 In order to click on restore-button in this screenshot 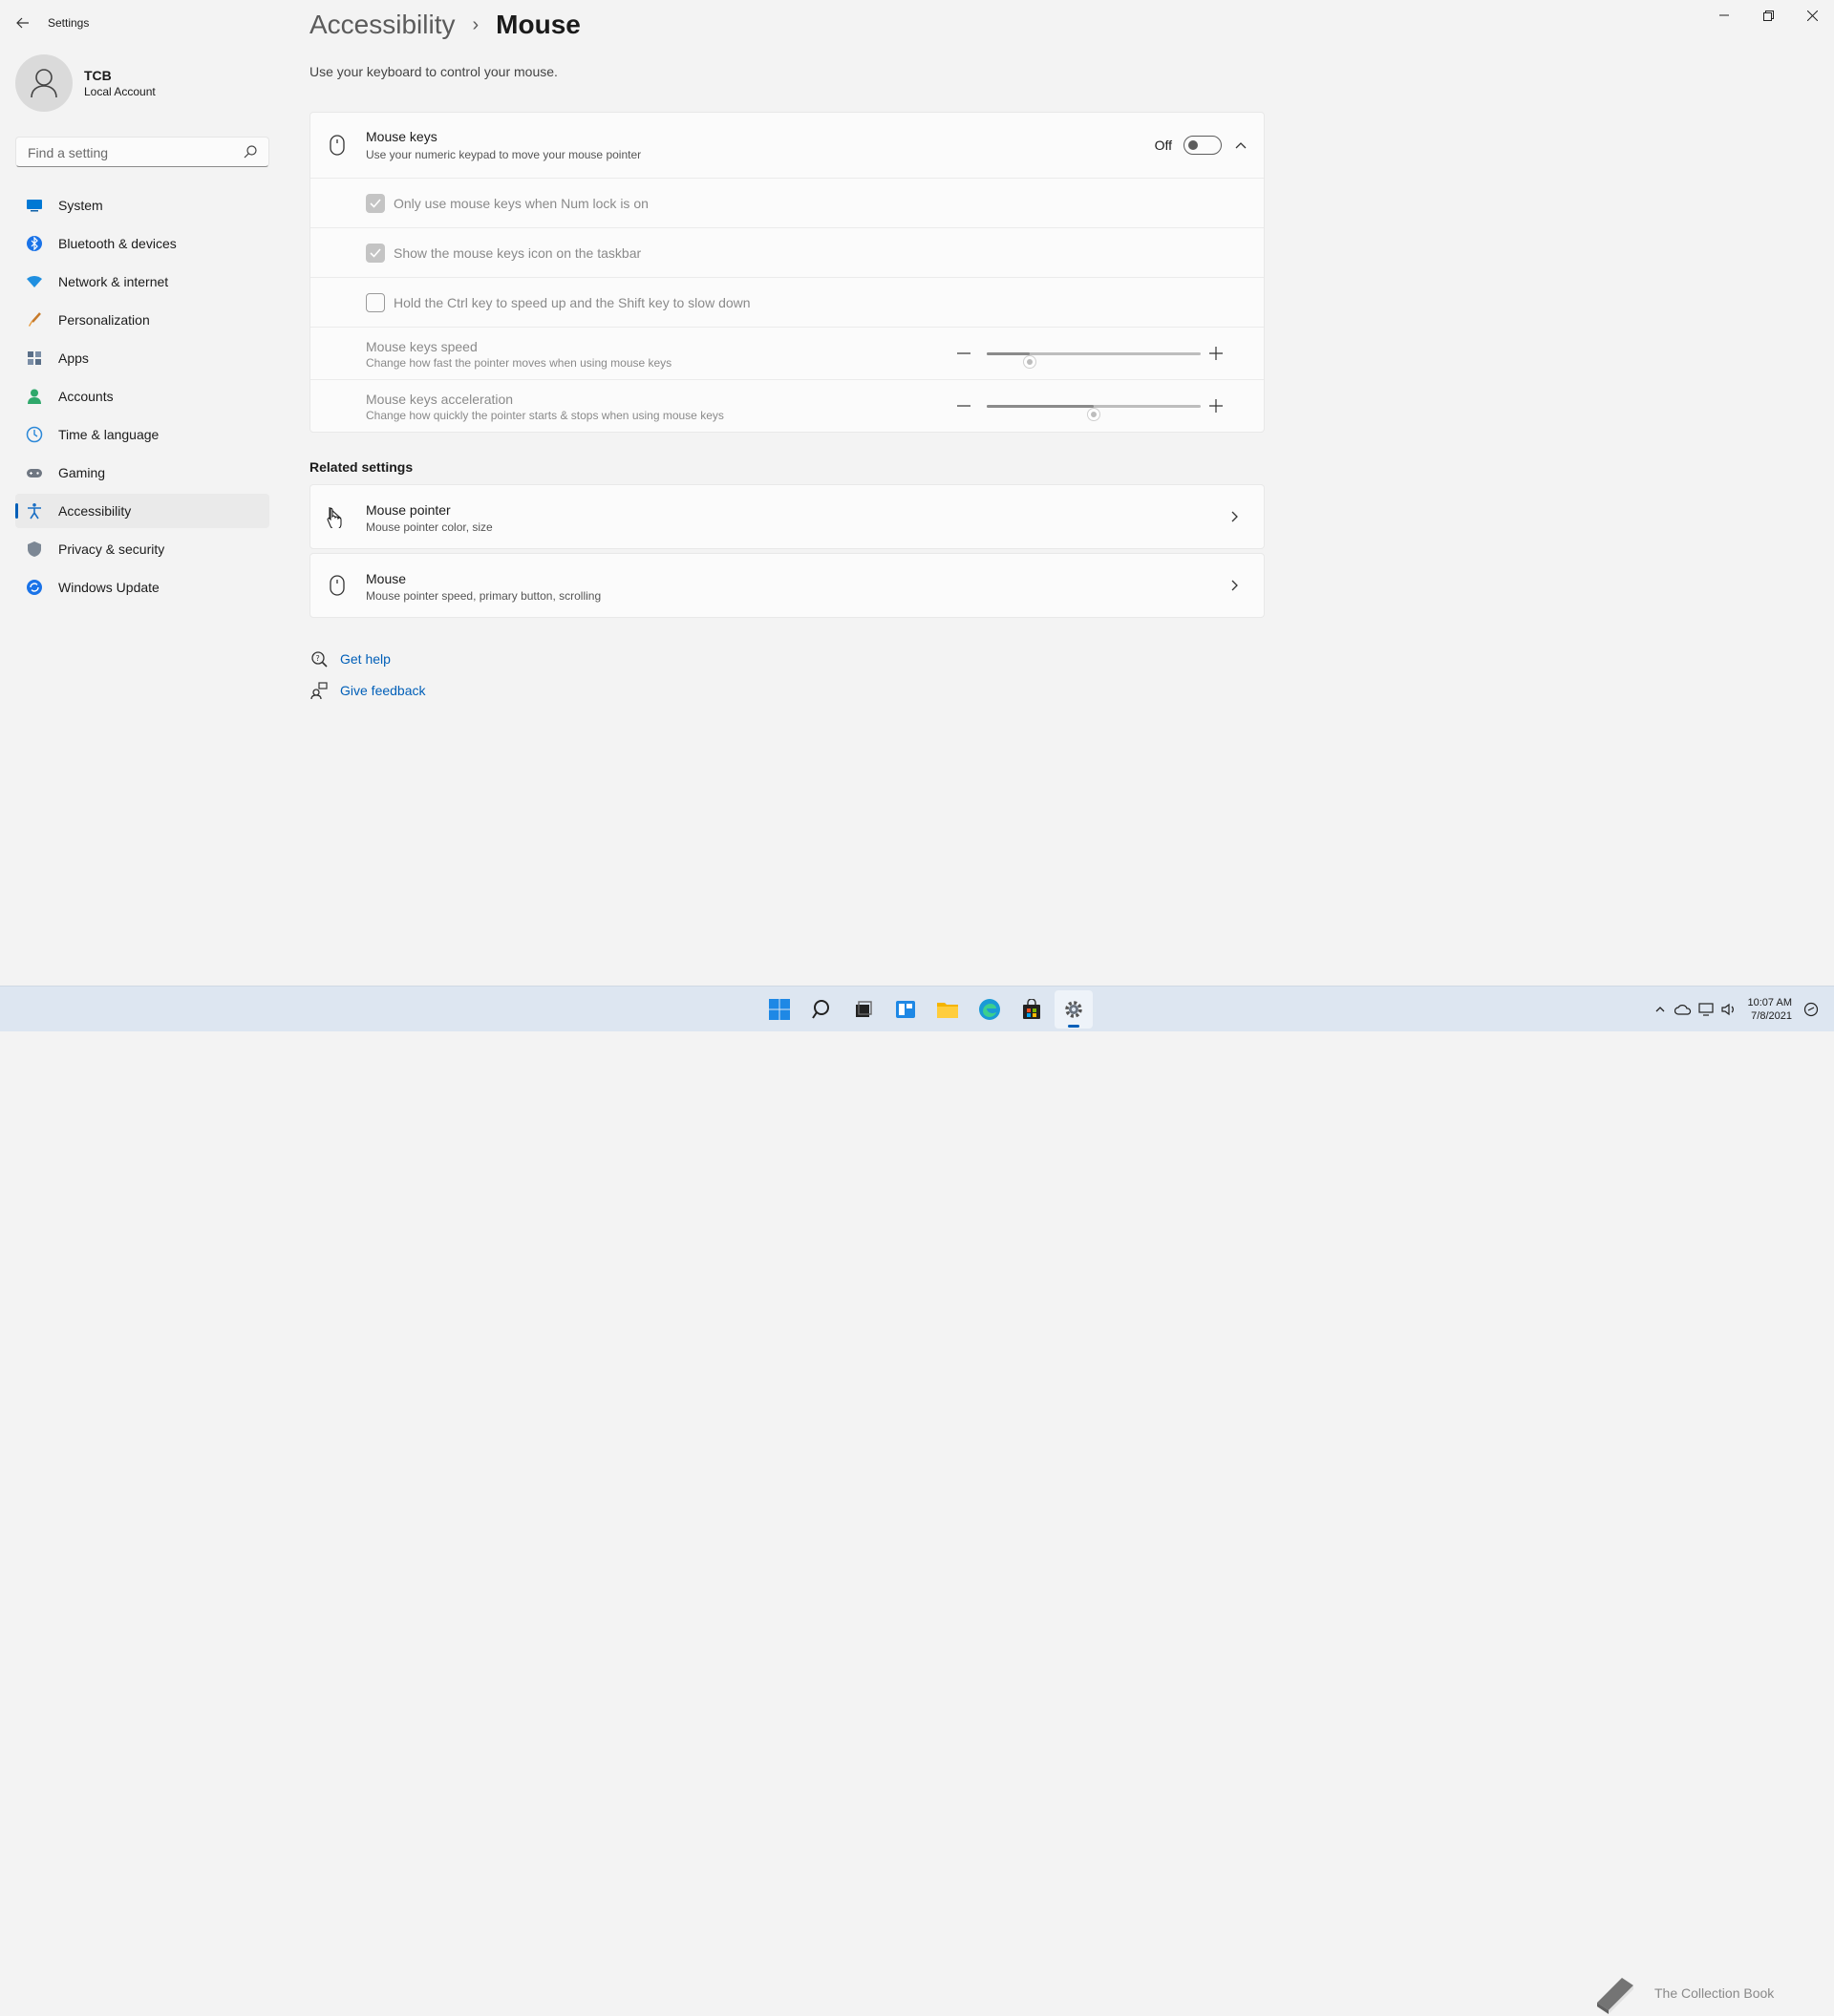, I will do `click(1768, 15)`.